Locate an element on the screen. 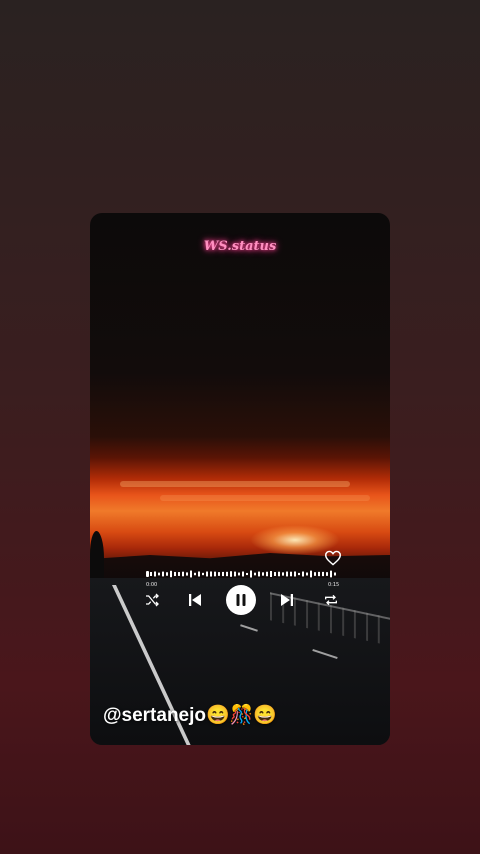 The image size is (480, 854). pause-icon is located at coordinates (241, 600).